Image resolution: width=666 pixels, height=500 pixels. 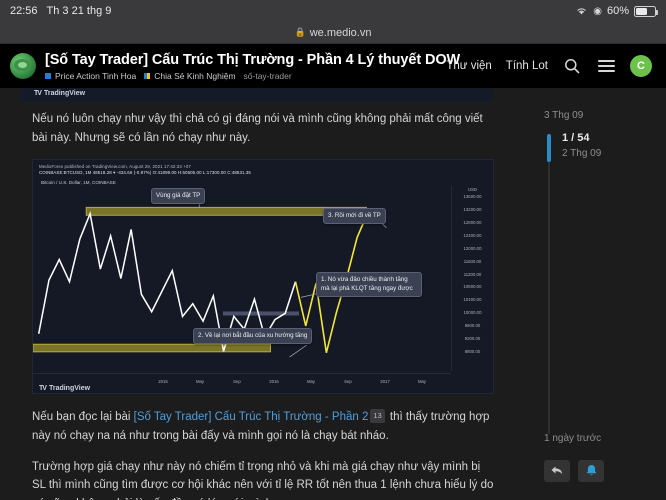 What do you see at coordinates (261, 313) in the screenshot?
I see `zone-resistance-rect` at bounding box center [261, 313].